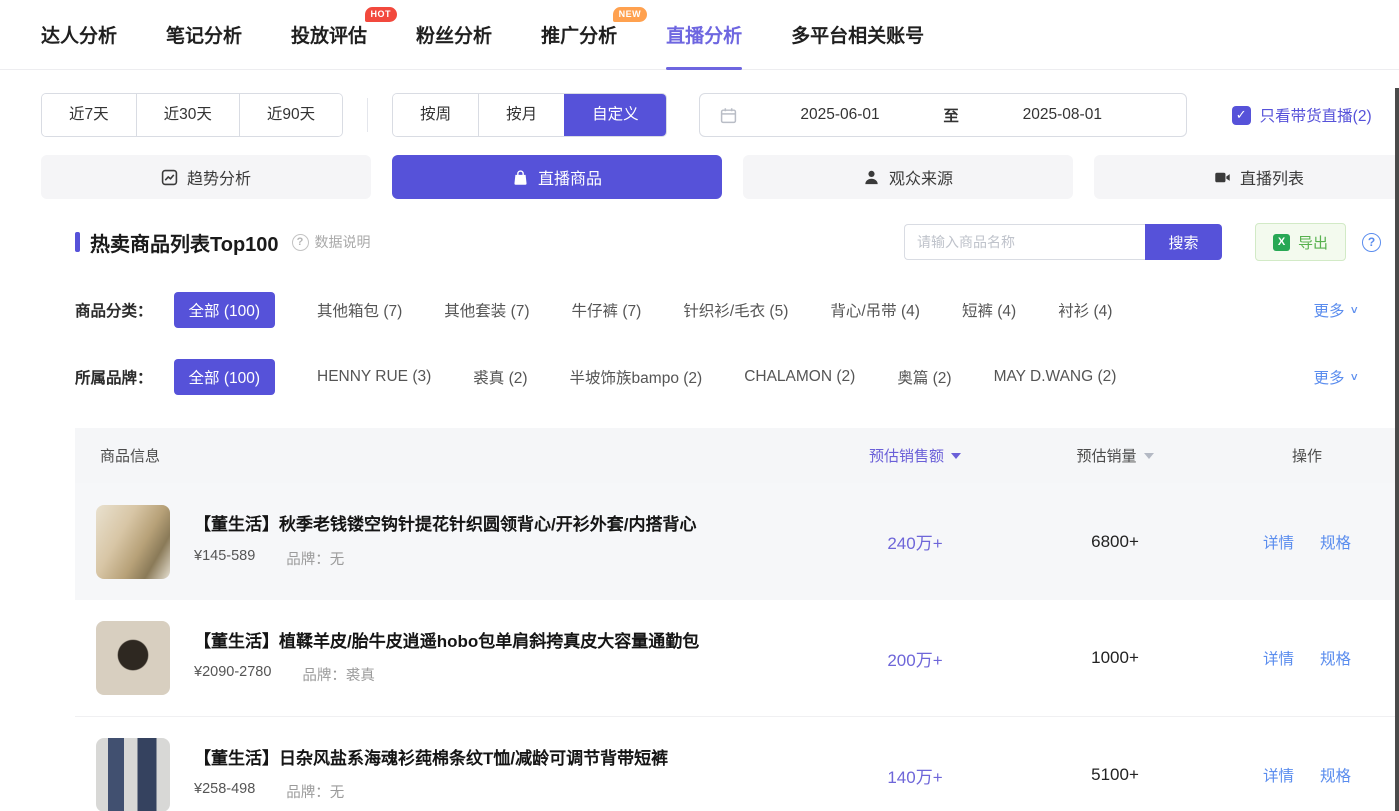  Describe the element at coordinates (225, 555) in the screenshot. I see `product-price: ¥145-589` at that location.